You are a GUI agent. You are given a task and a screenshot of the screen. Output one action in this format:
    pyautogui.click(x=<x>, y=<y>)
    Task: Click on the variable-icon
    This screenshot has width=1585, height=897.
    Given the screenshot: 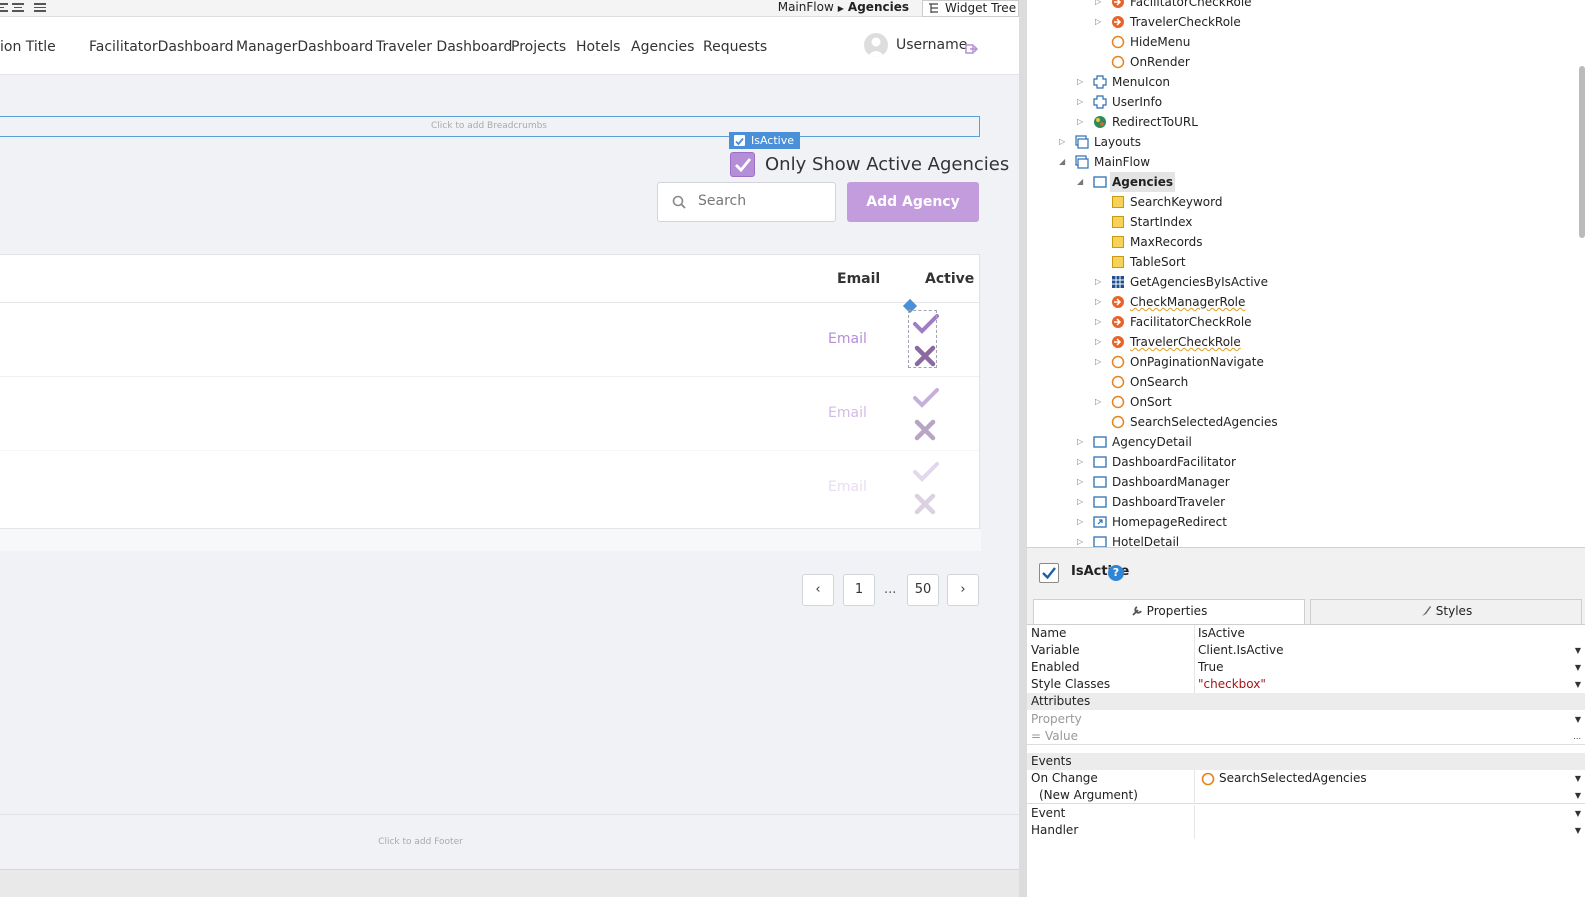 What is the action you would take?
    pyautogui.click(x=1118, y=202)
    